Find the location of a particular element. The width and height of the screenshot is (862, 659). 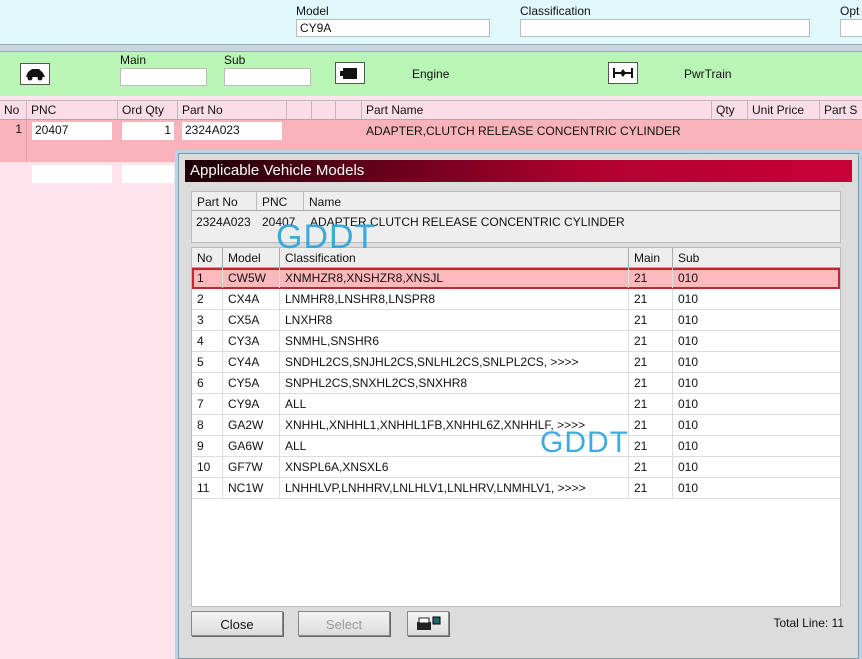

cell-no: 5 is located at coordinates (207, 362).